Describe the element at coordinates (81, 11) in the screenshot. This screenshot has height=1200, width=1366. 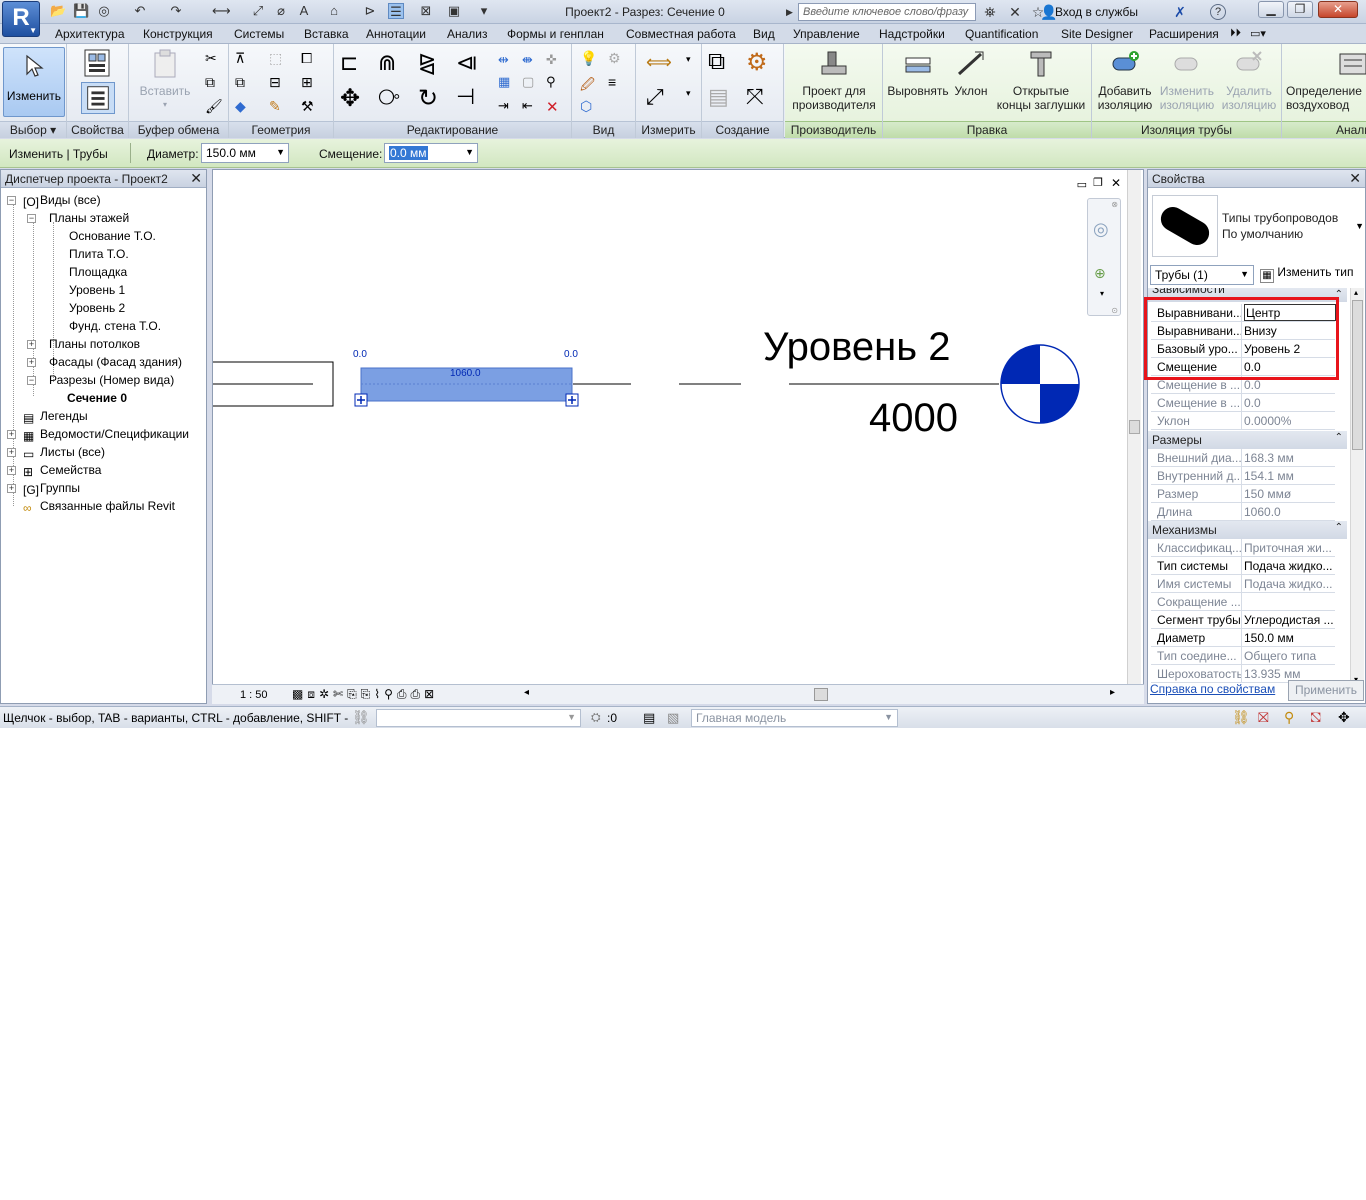
I see `save-icon: 💾` at that location.